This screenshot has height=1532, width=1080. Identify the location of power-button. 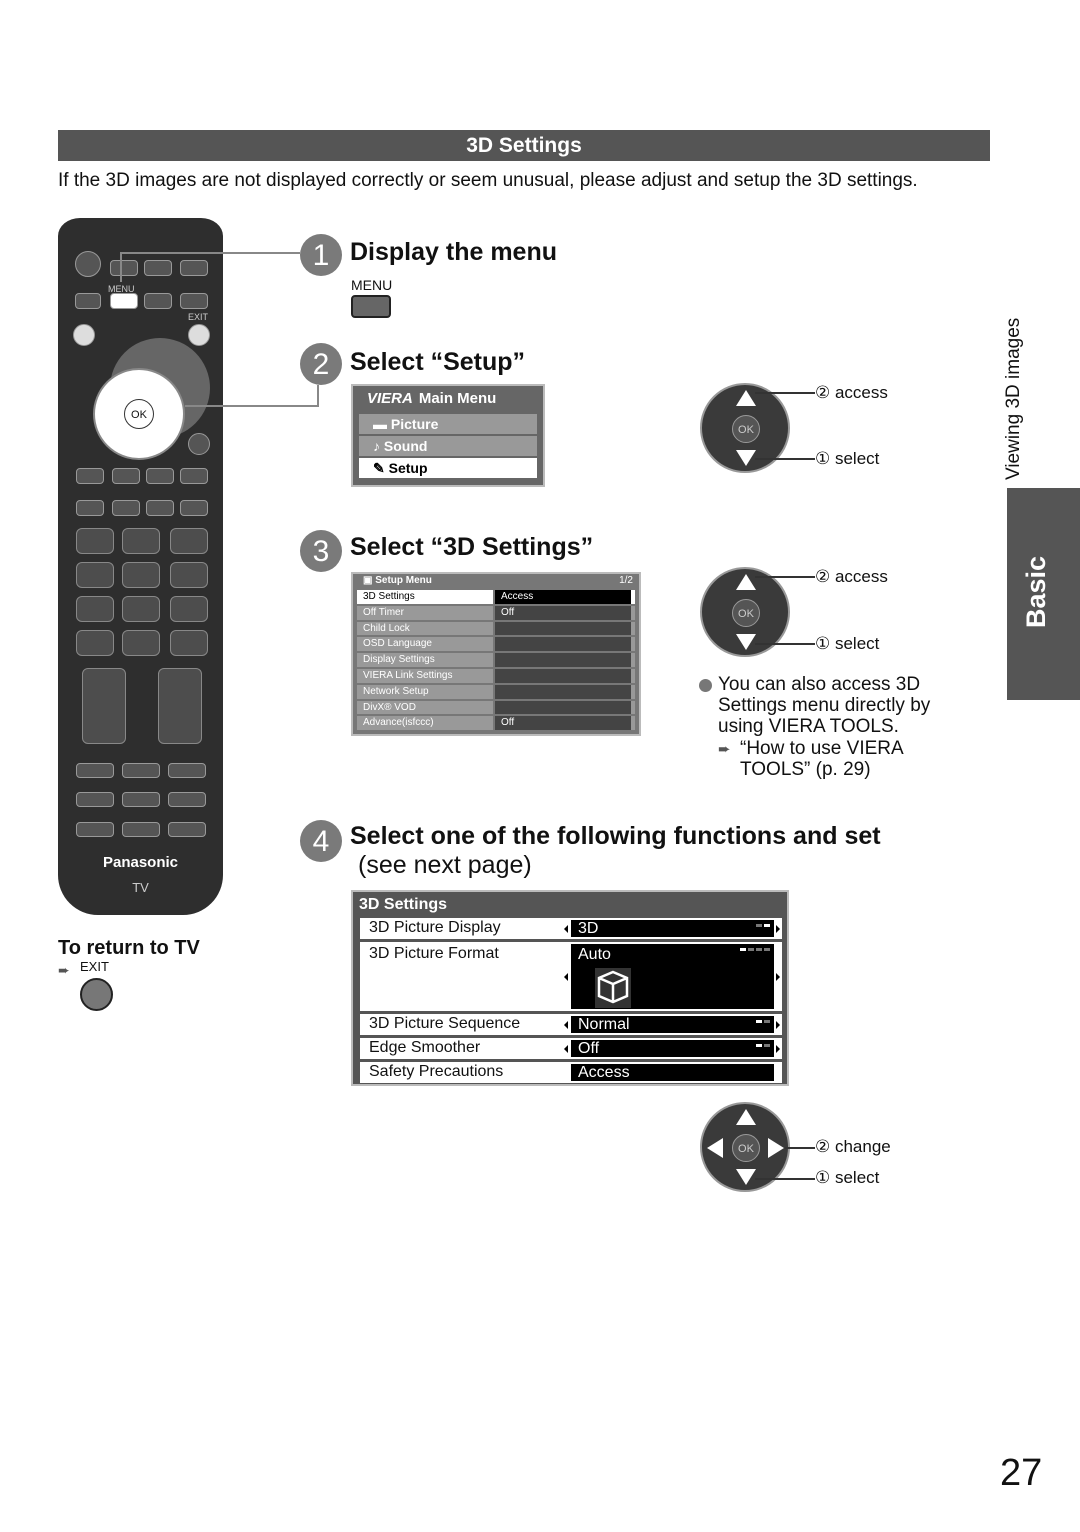
(88, 264).